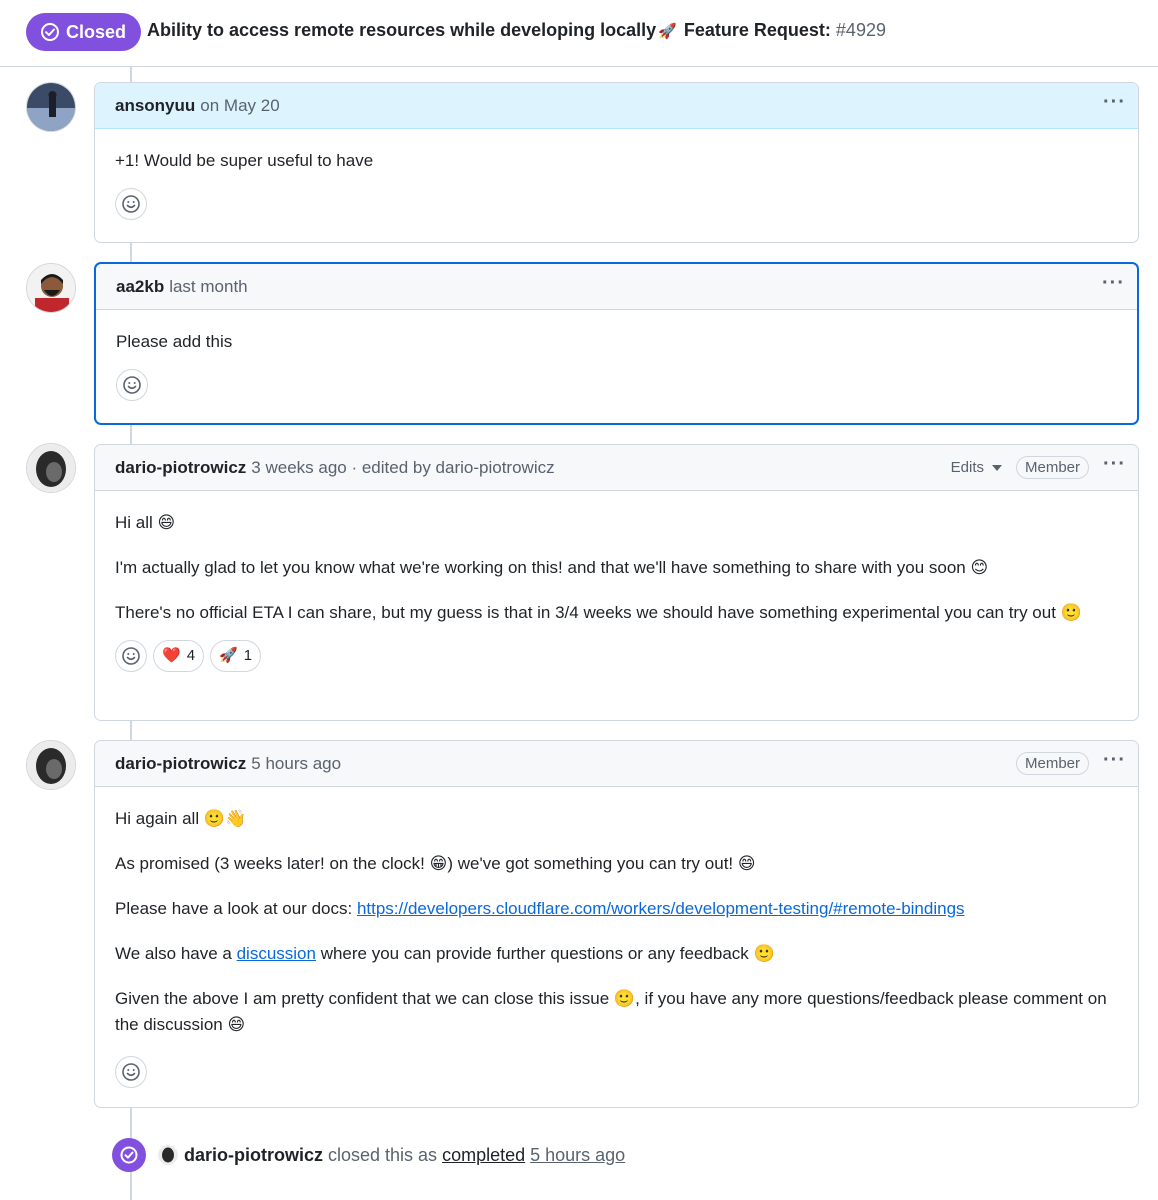 This screenshot has width=1158, height=1200. What do you see at coordinates (616, 362) in the screenshot?
I see `comment-body: Please add this` at bounding box center [616, 362].